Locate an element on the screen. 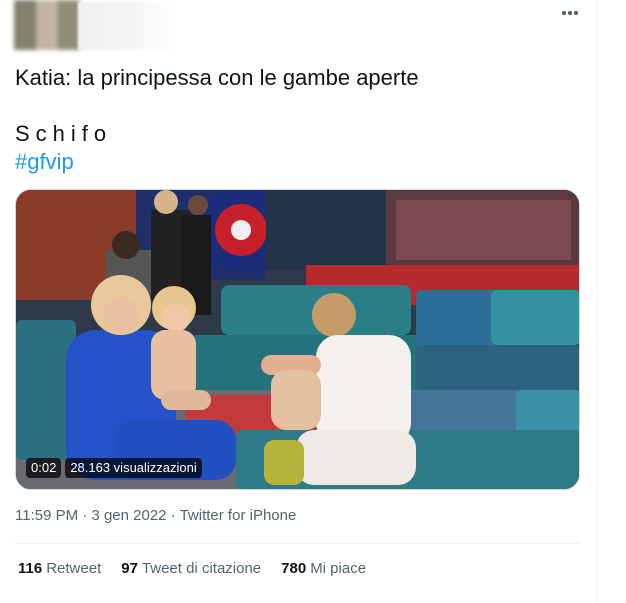 Image resolution: width=626 pixels, height=603 pixels. more-options-icon is located at coordinates (570, 13).